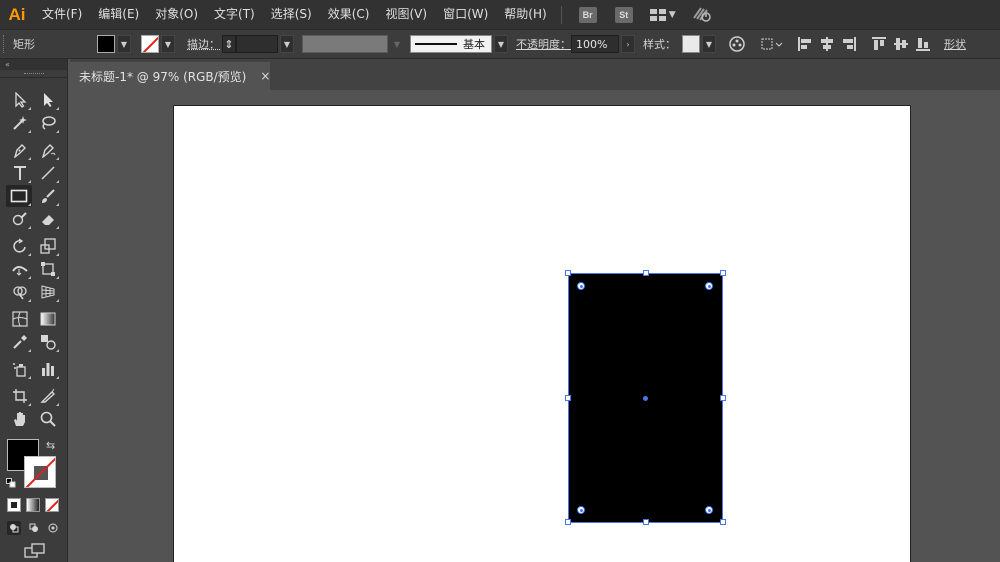 The width and height of the screenshot is (1000, 562). What do you see at coordinates (709, 44) in the screenshot?
I see `style-dropdown: ▼` at bounding box center [709, 44].